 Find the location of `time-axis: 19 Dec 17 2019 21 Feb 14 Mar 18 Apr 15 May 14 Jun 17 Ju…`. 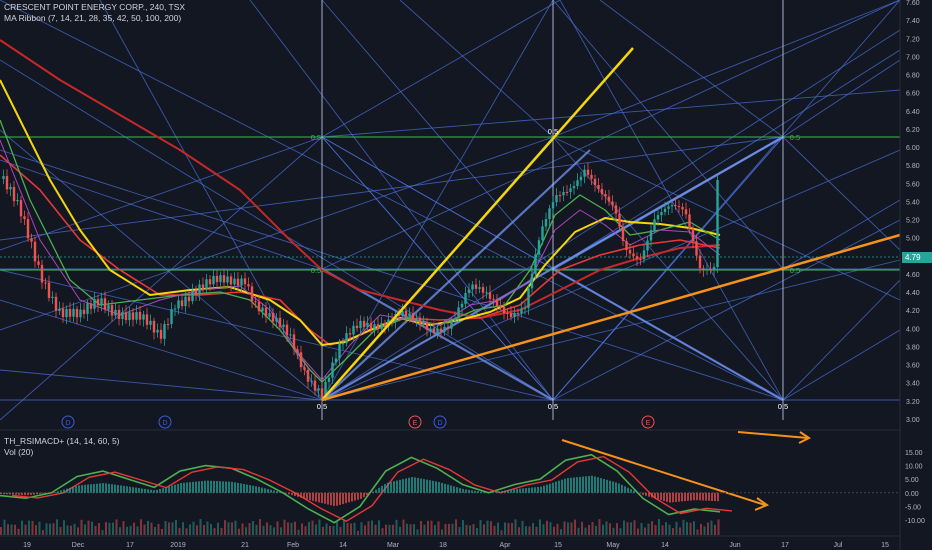

time-axis: 19 Dec 17 2019 21 Feb 14 Mar 18 Apr 15 May 14 Jun 17 Ju… is located at coordinates (456, 545).